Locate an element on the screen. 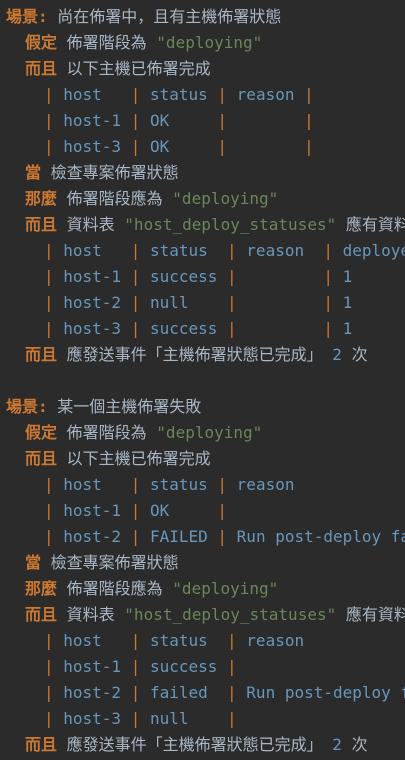  table-cell: OK is located at coordinates (183, 120).